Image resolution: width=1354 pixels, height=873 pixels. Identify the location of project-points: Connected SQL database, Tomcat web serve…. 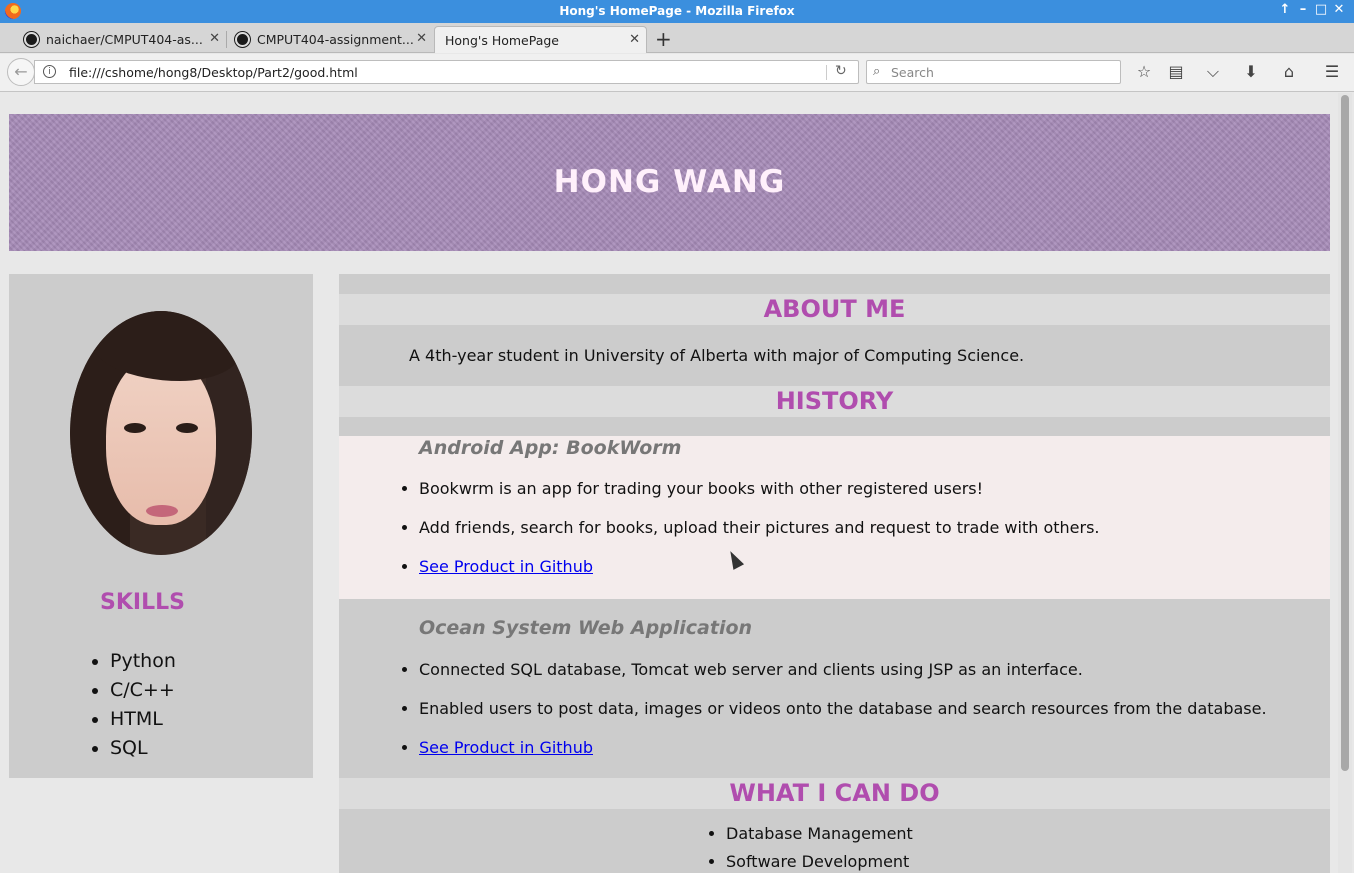
(843, 716).